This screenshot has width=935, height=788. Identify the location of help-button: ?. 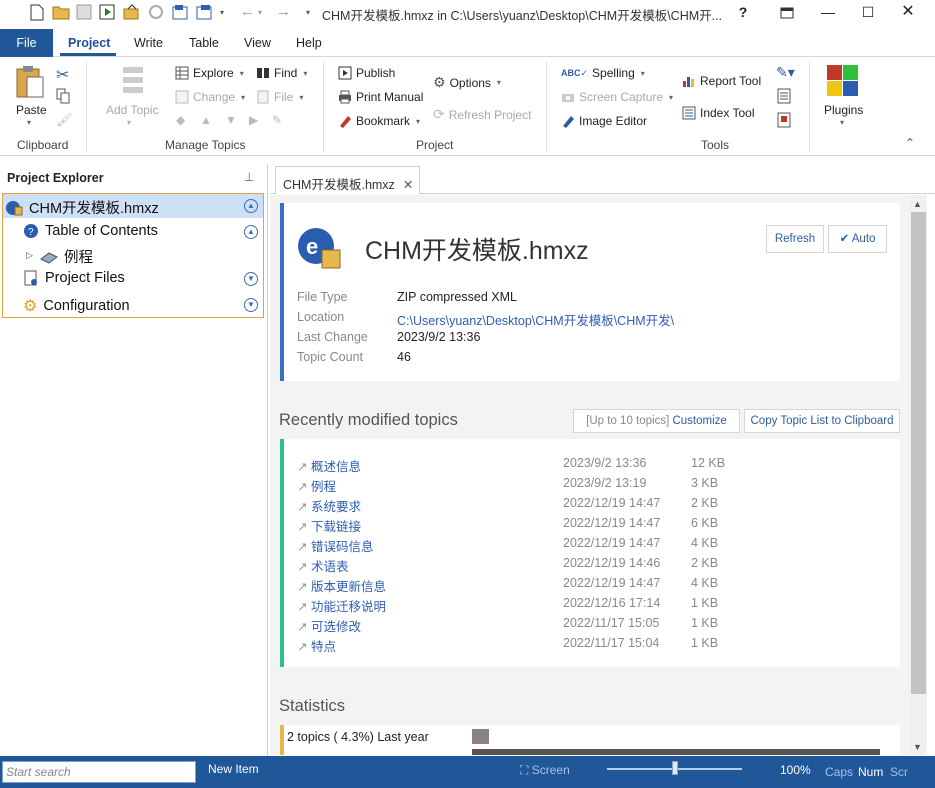
(743, 13).